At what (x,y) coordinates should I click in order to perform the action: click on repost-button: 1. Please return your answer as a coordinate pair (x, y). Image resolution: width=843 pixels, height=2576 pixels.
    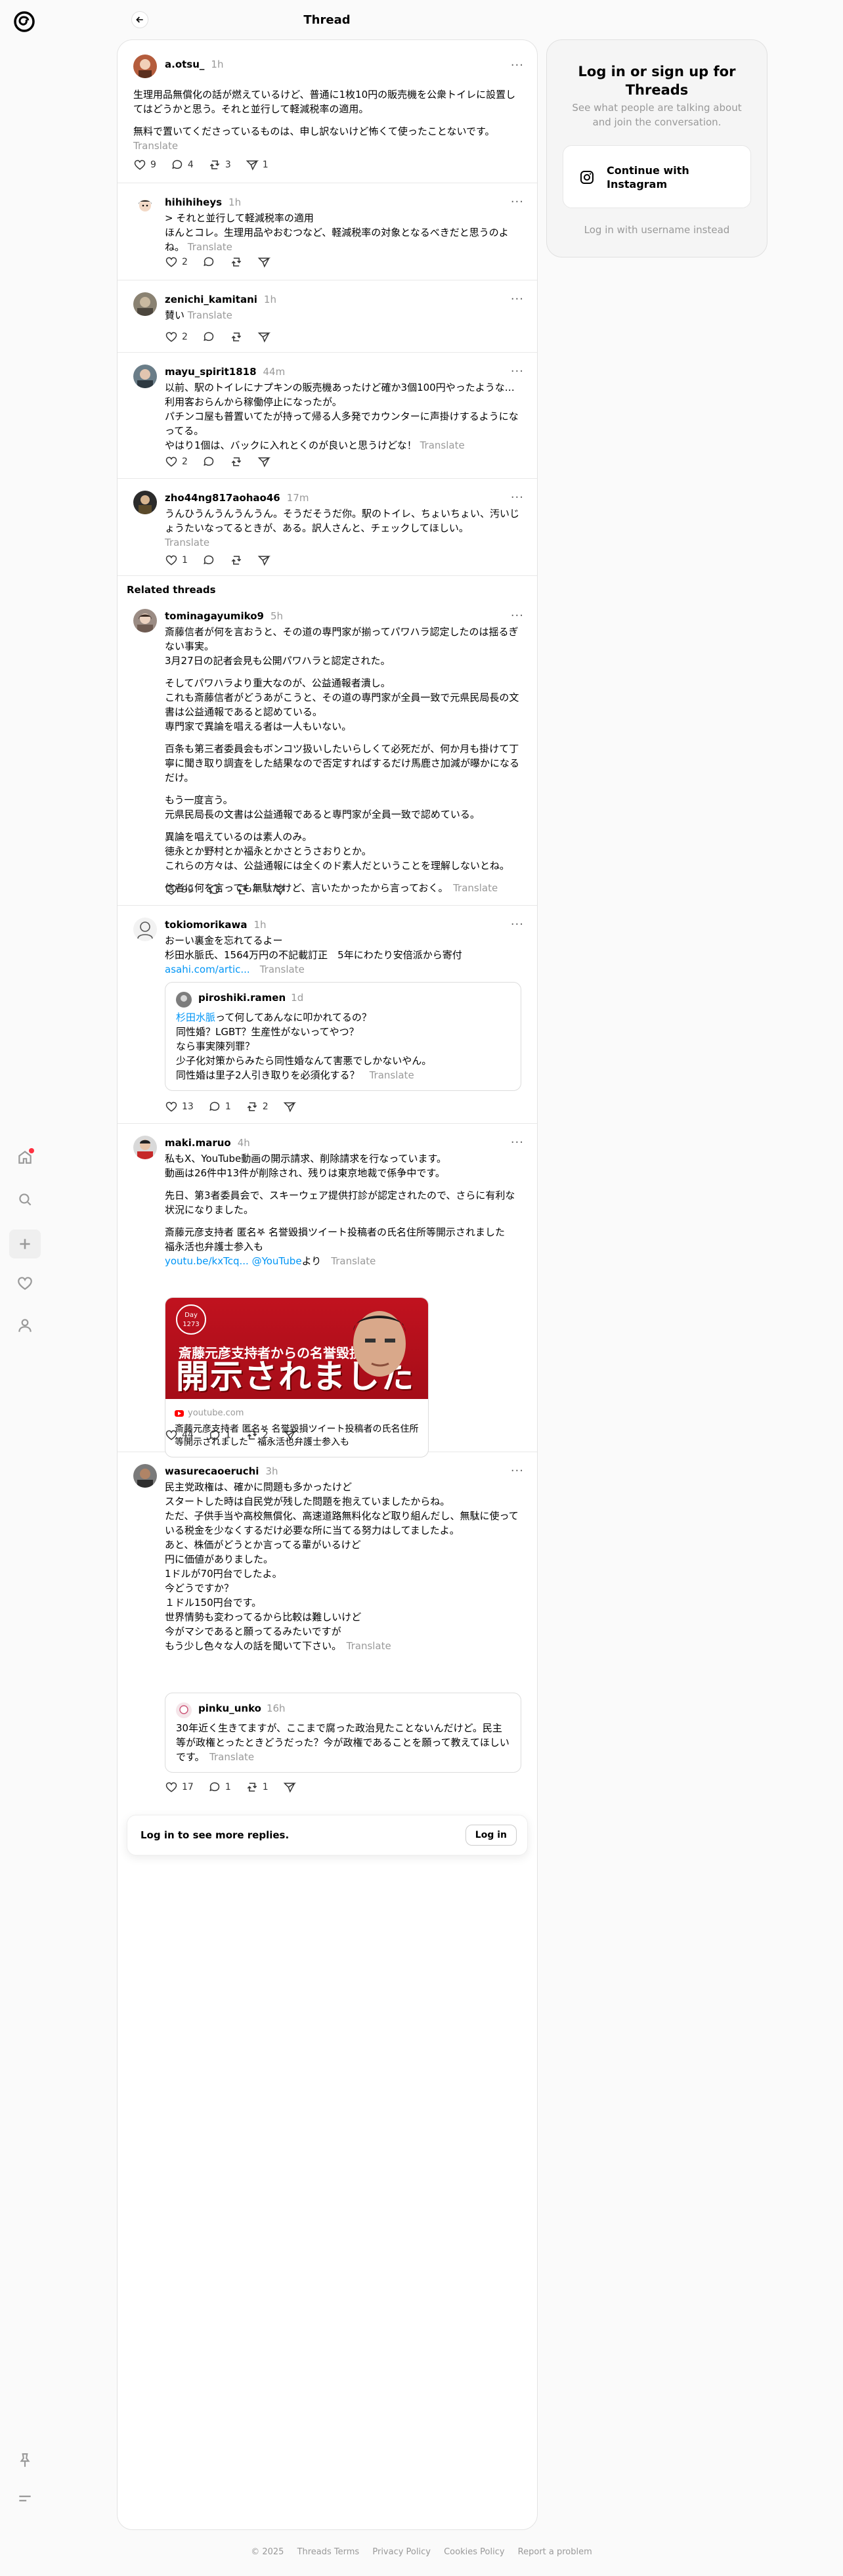
    Looking at the image, I should click on (257, 1787).